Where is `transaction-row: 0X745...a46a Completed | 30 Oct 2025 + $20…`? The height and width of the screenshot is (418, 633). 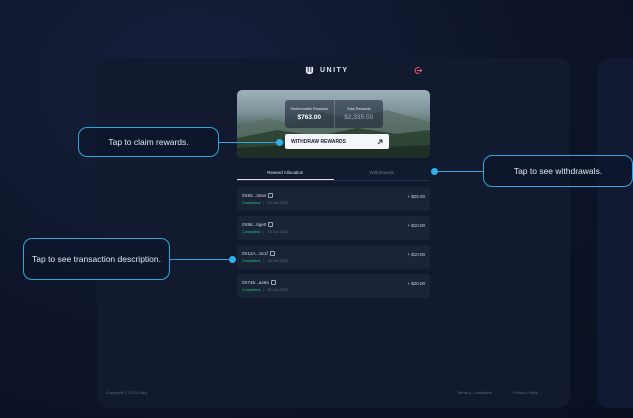 transaction-row: 0X745...a46a Completed | 30 Oct 2025 + $20… is located at coordinates (333, 286).